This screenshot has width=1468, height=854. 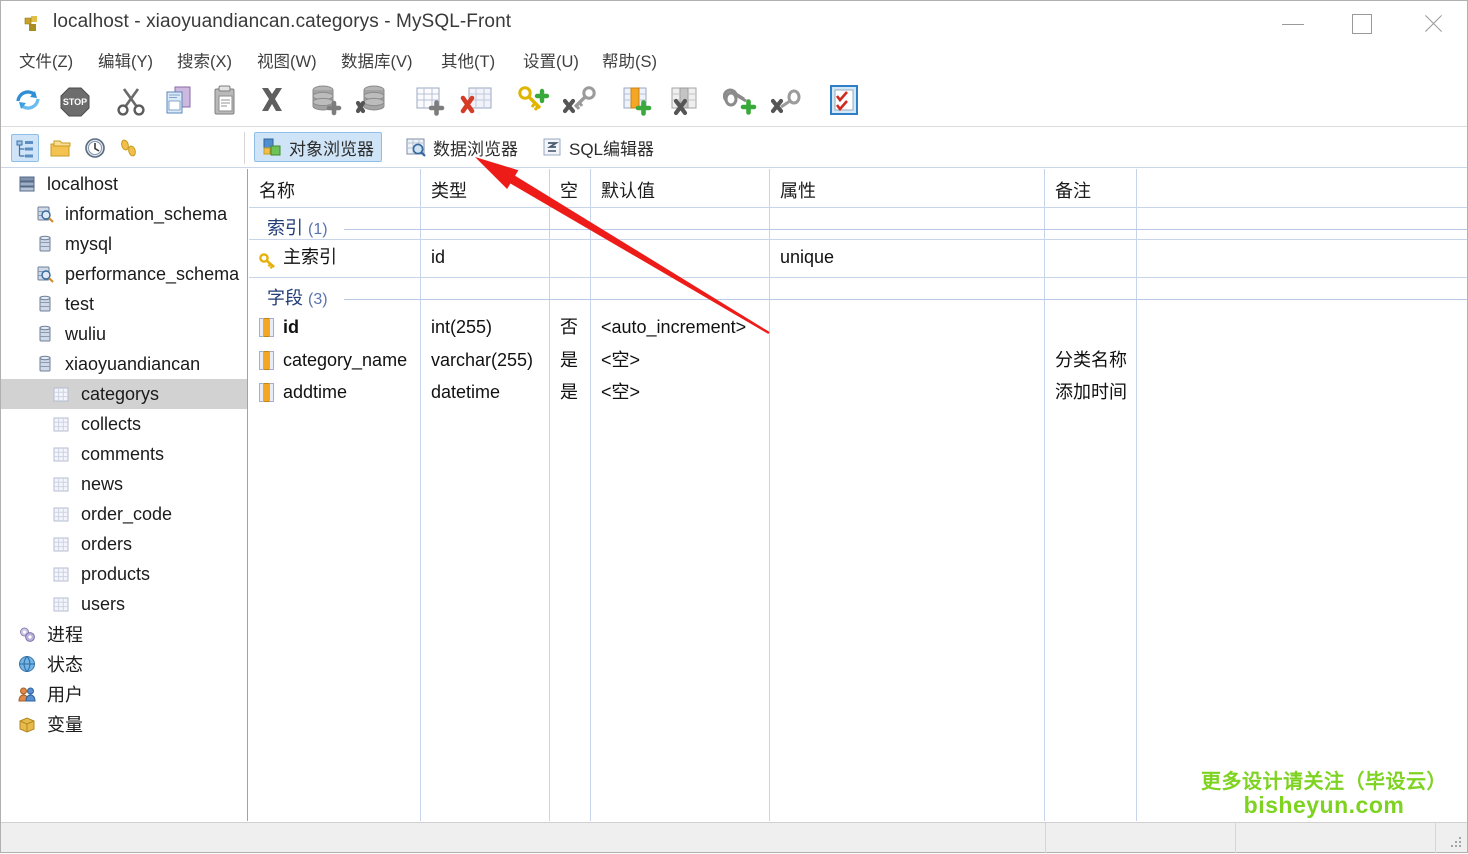 What do you see at coordinates (377, 62) in the screenshot?
I see `menu-item-4: 数据库(V)` at bounding box center [377, 62].